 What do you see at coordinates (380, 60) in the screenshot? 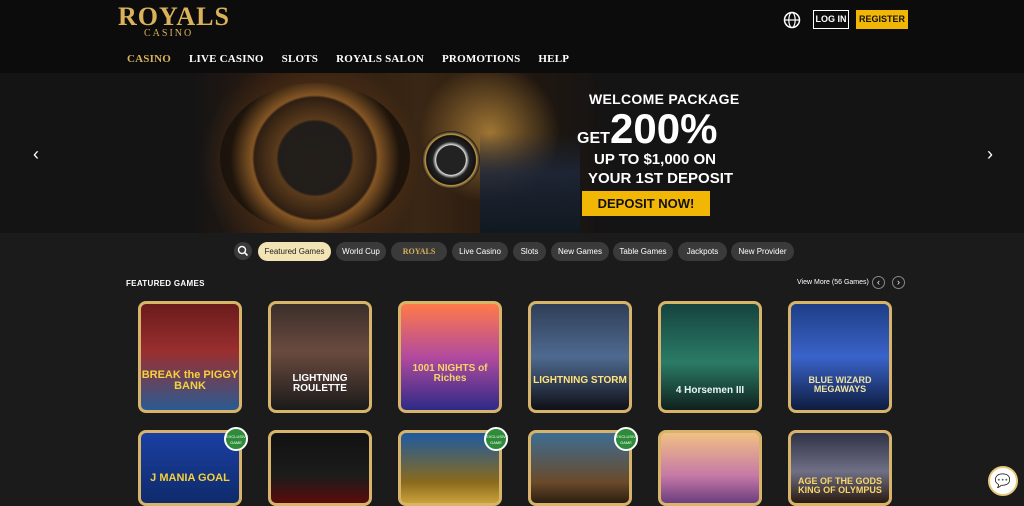
I see `nav-royals-salon: ROYALS SALON` at bounding box center [380, 60].